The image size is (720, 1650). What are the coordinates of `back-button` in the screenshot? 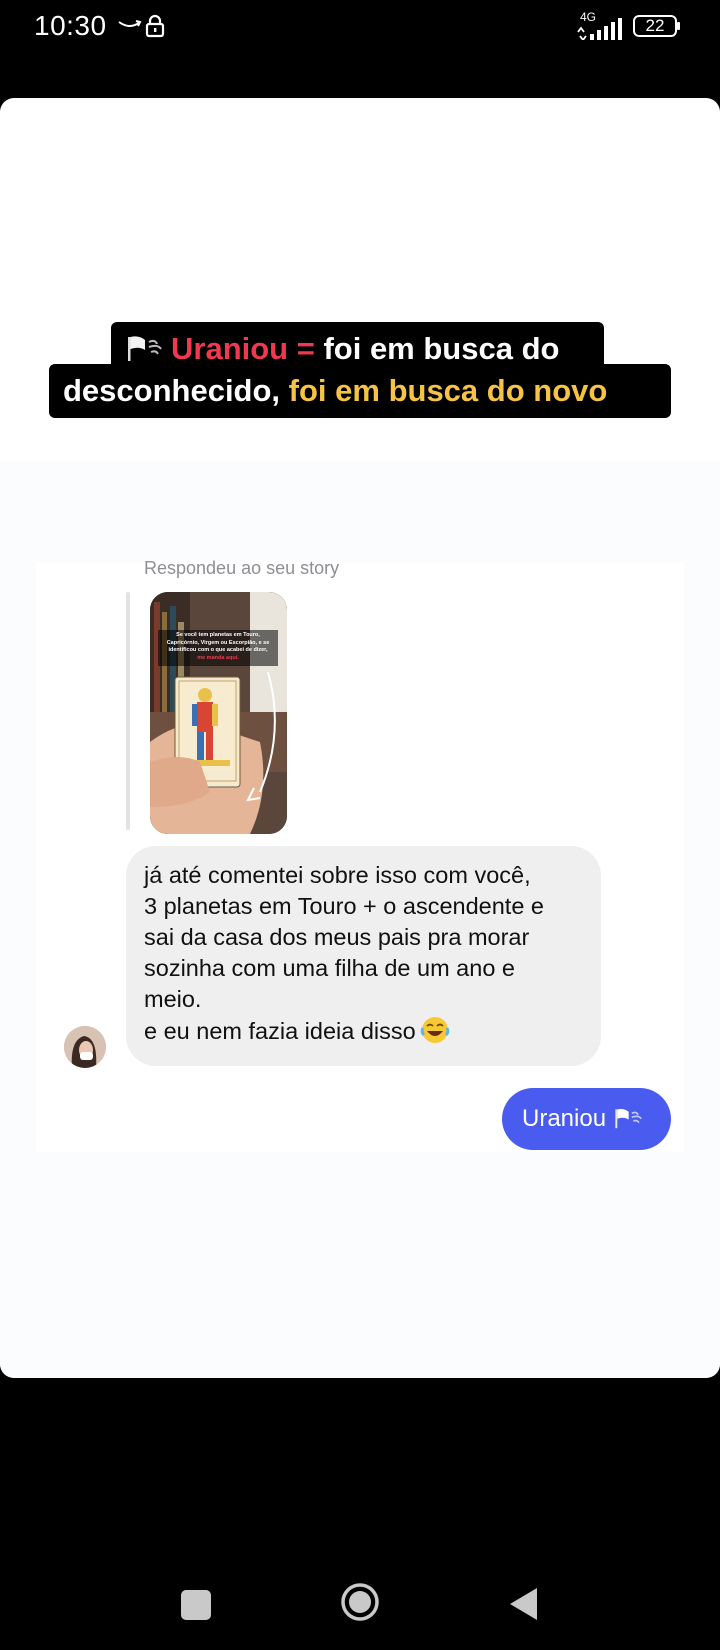 It's located at (523, 1604).